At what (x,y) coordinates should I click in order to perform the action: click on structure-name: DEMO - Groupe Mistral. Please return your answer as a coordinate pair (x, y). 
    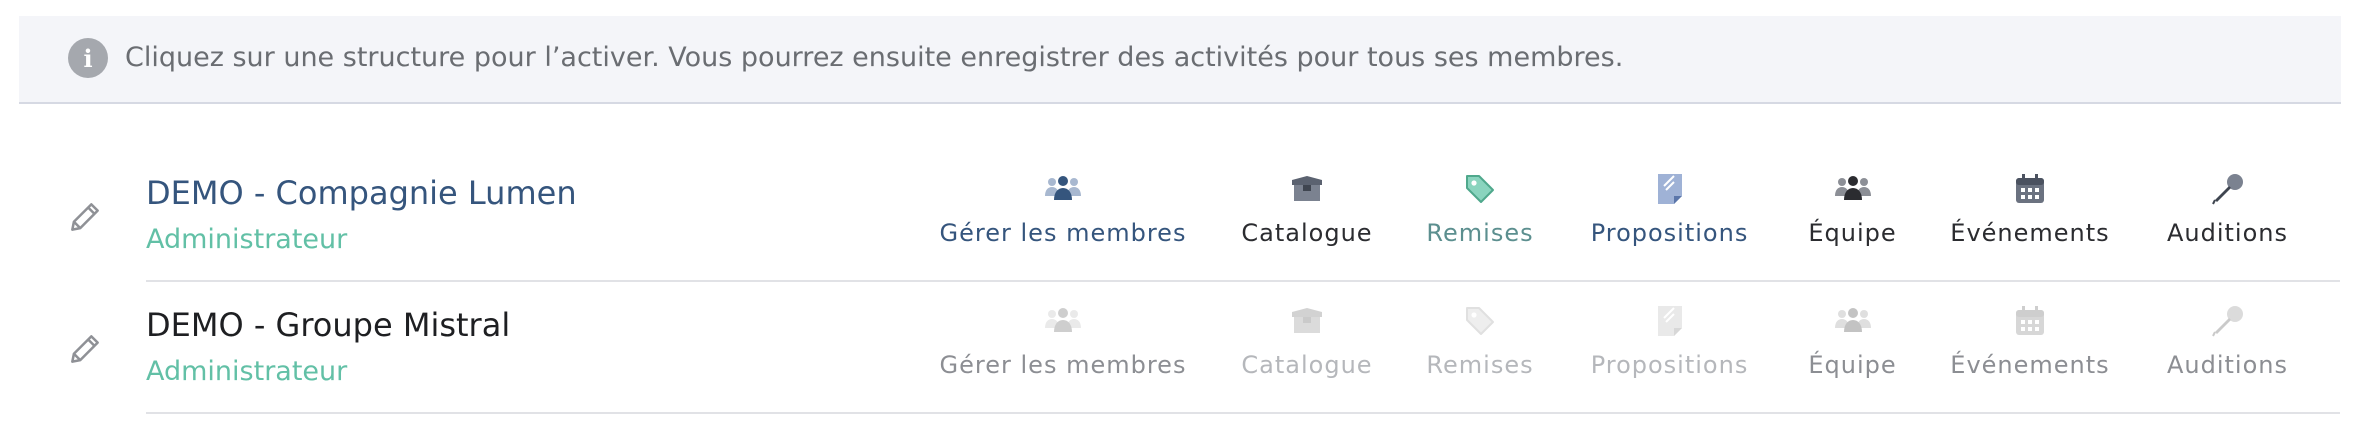
    Looking at the image, I should click on (328, 325).